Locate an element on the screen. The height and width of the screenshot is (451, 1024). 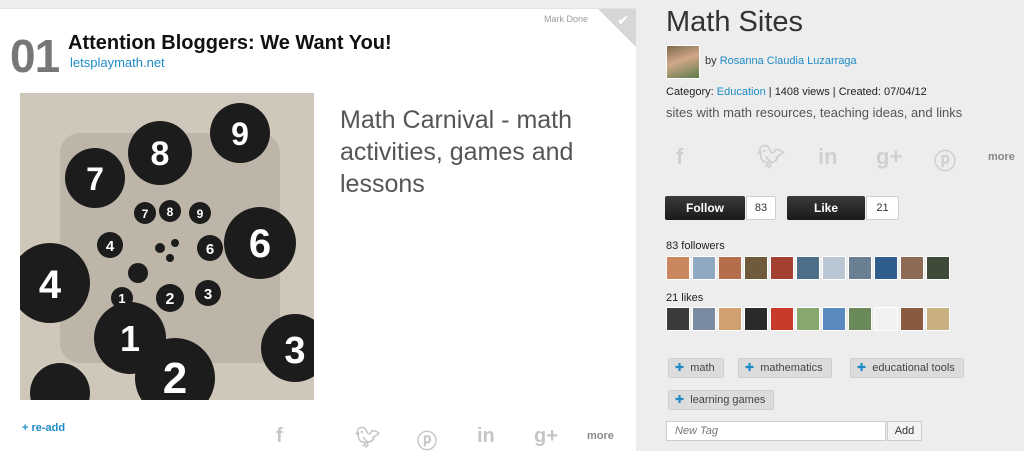
tag-math: ✚ math is located at coordinates (696, 368).